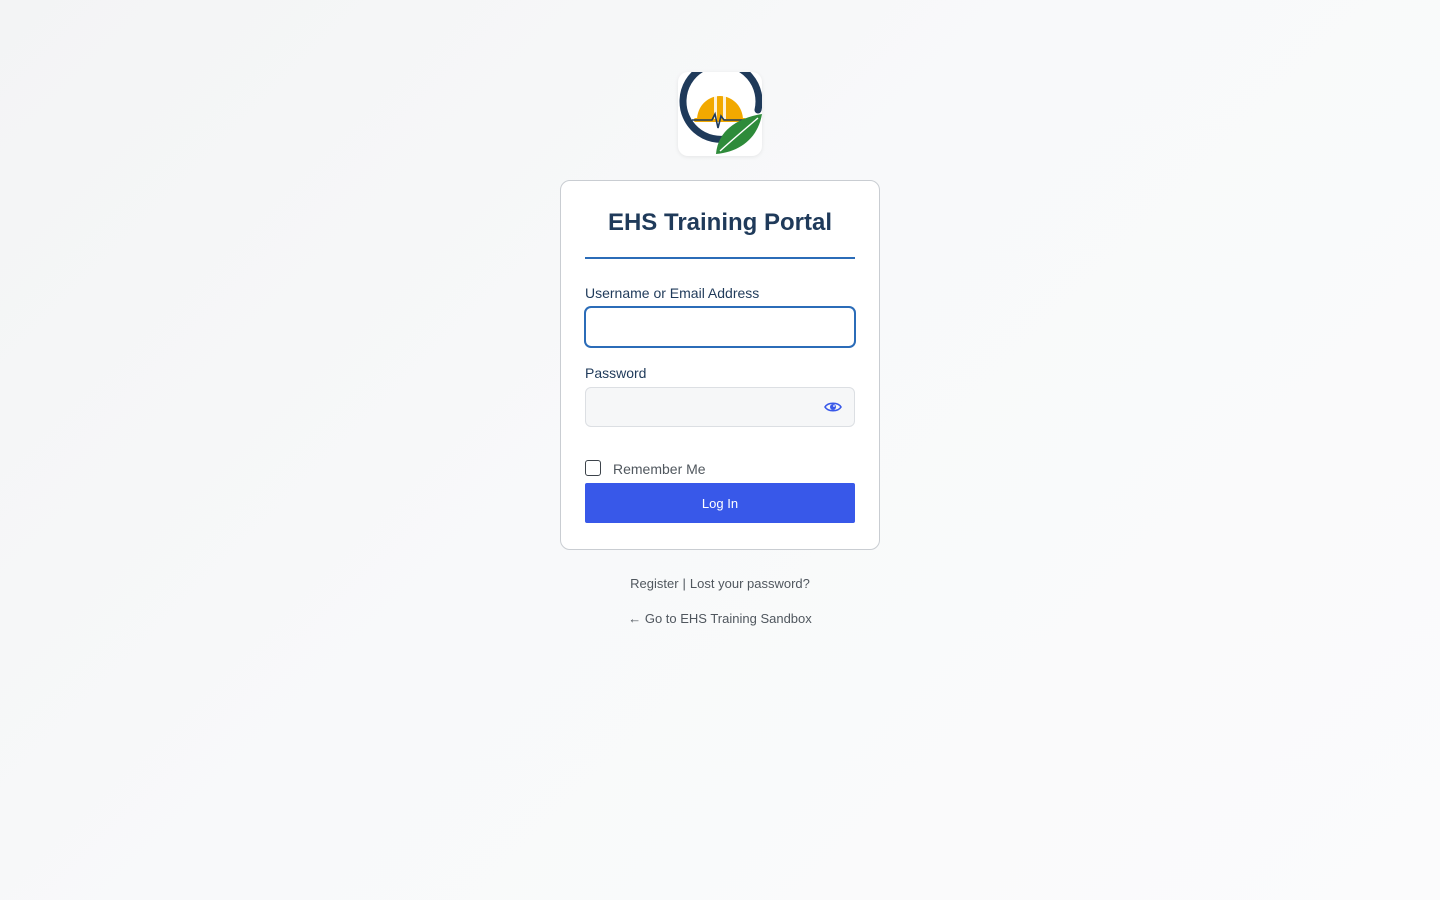 The width and height of the screenshot is (1440, 900). Describe the element at coordinates (616, 373) in the screenshot. I see `password-label: Password` at that location.